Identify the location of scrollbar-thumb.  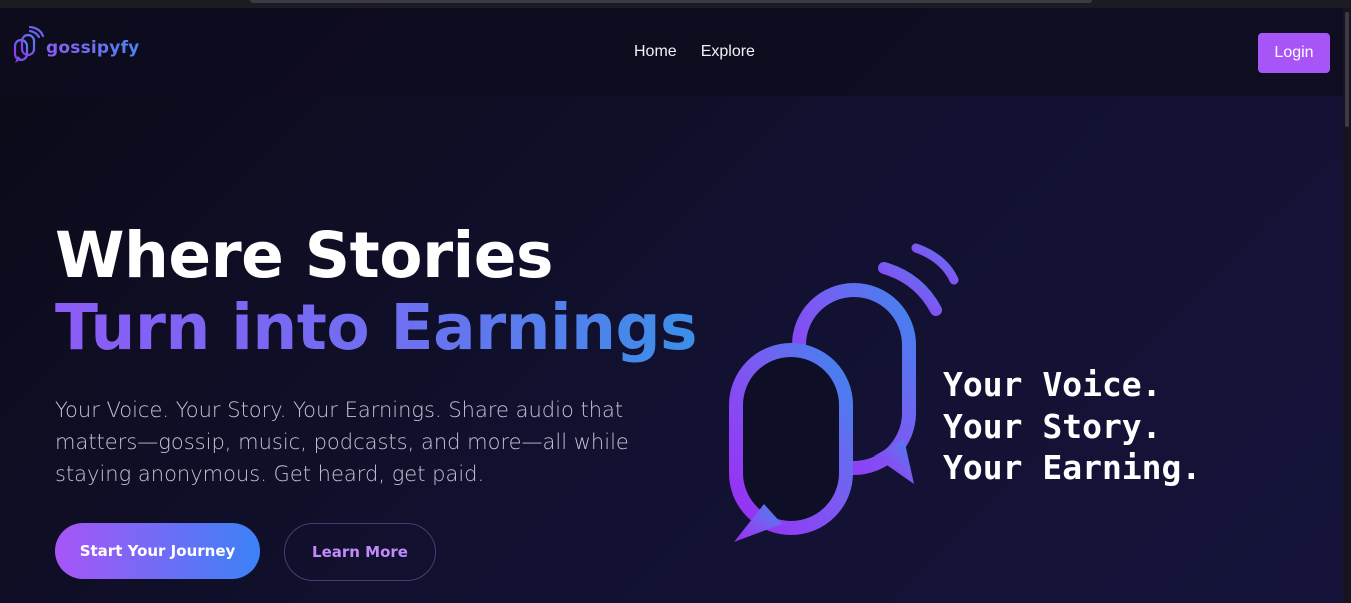
(1347, 69).